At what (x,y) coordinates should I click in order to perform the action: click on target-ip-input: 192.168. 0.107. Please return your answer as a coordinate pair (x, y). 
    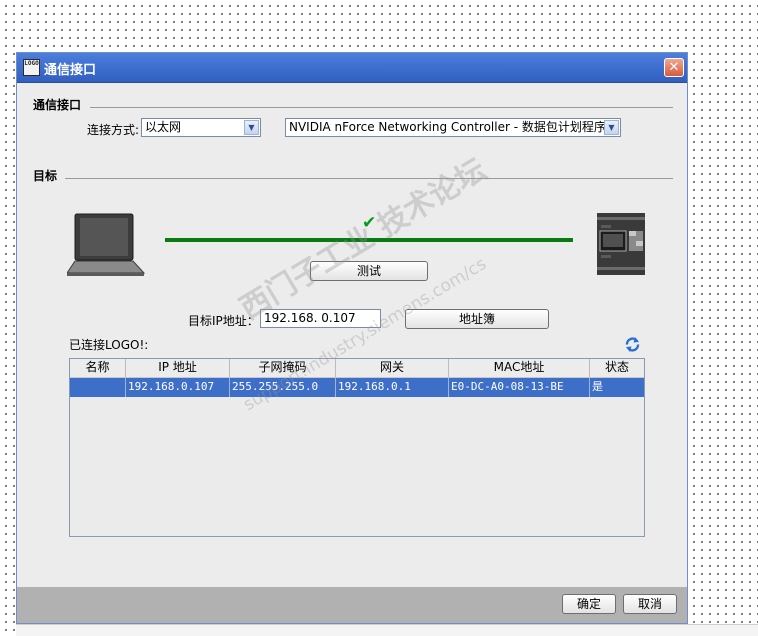
    Looking at the image, I should click on (320, 318).